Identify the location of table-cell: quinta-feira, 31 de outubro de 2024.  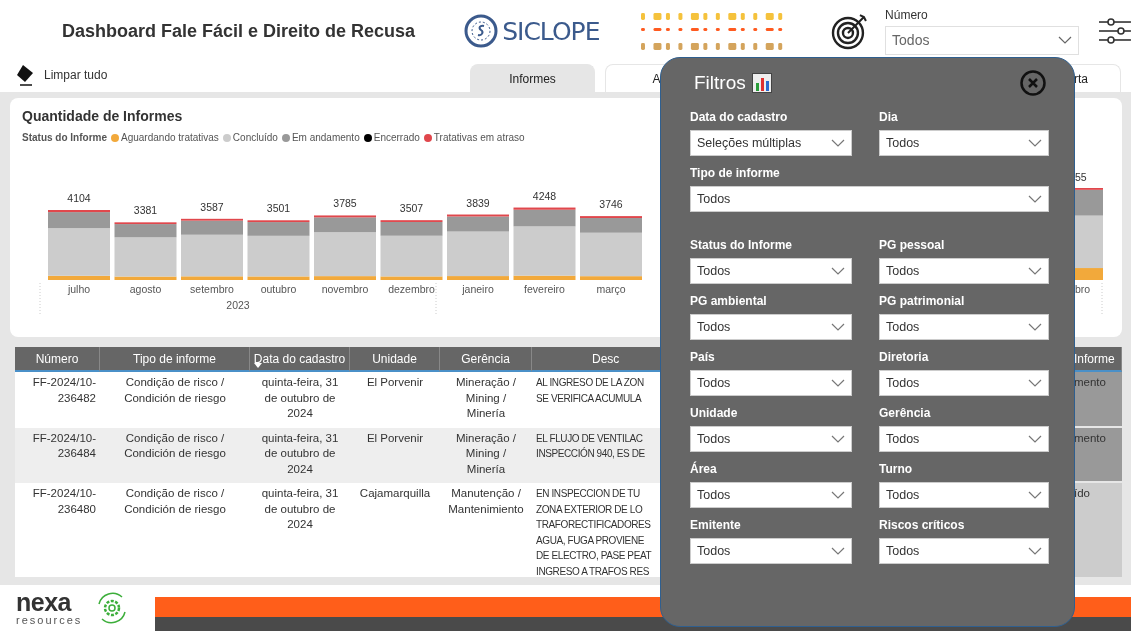
(300, 455).